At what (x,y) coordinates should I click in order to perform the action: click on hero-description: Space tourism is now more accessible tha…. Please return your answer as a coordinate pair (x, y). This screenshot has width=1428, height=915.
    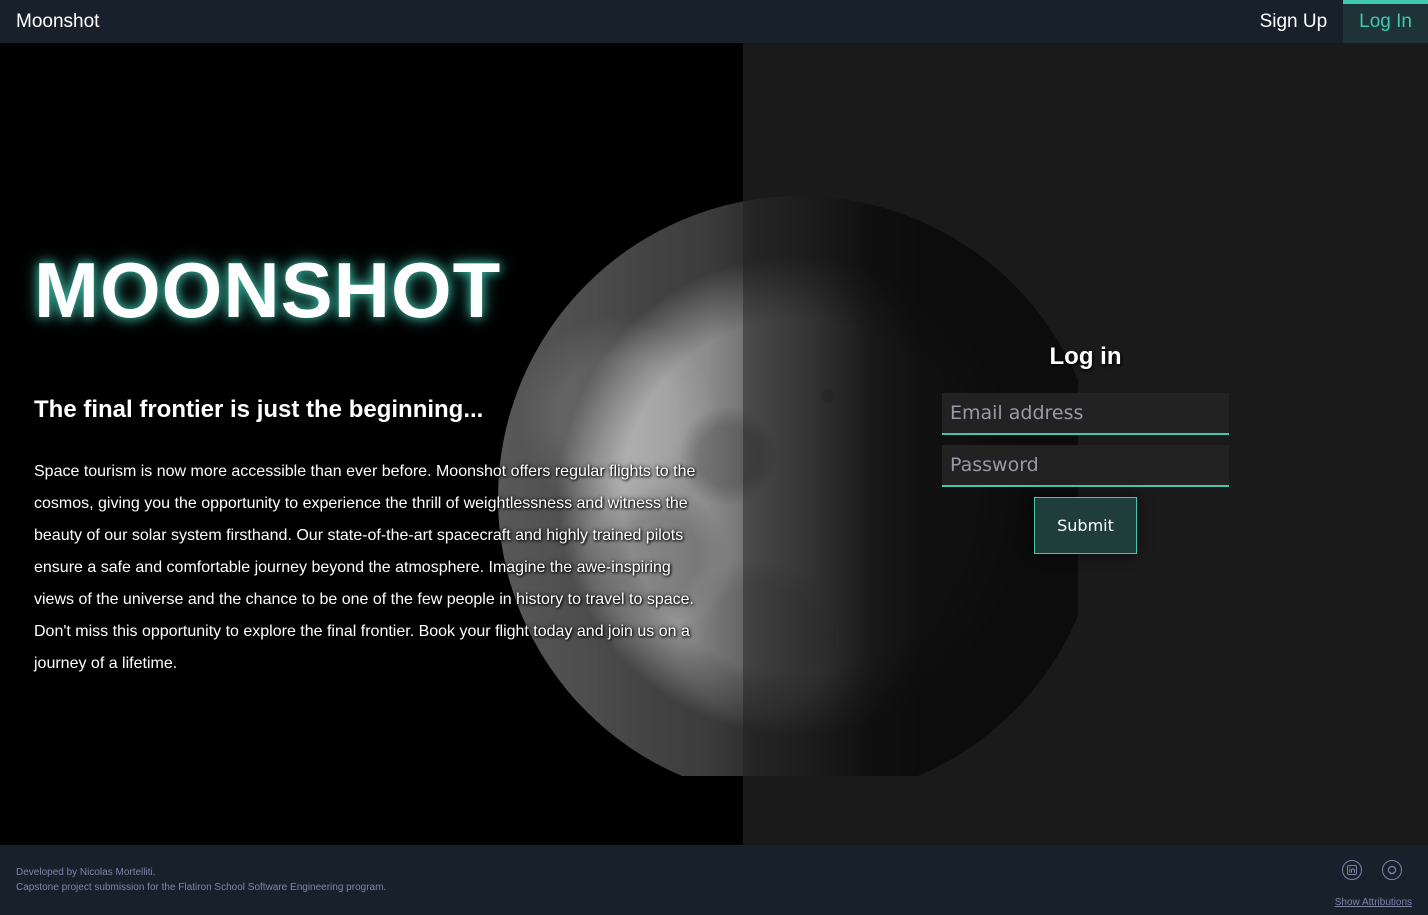
    Looking at the image, I should click on (365, 567).